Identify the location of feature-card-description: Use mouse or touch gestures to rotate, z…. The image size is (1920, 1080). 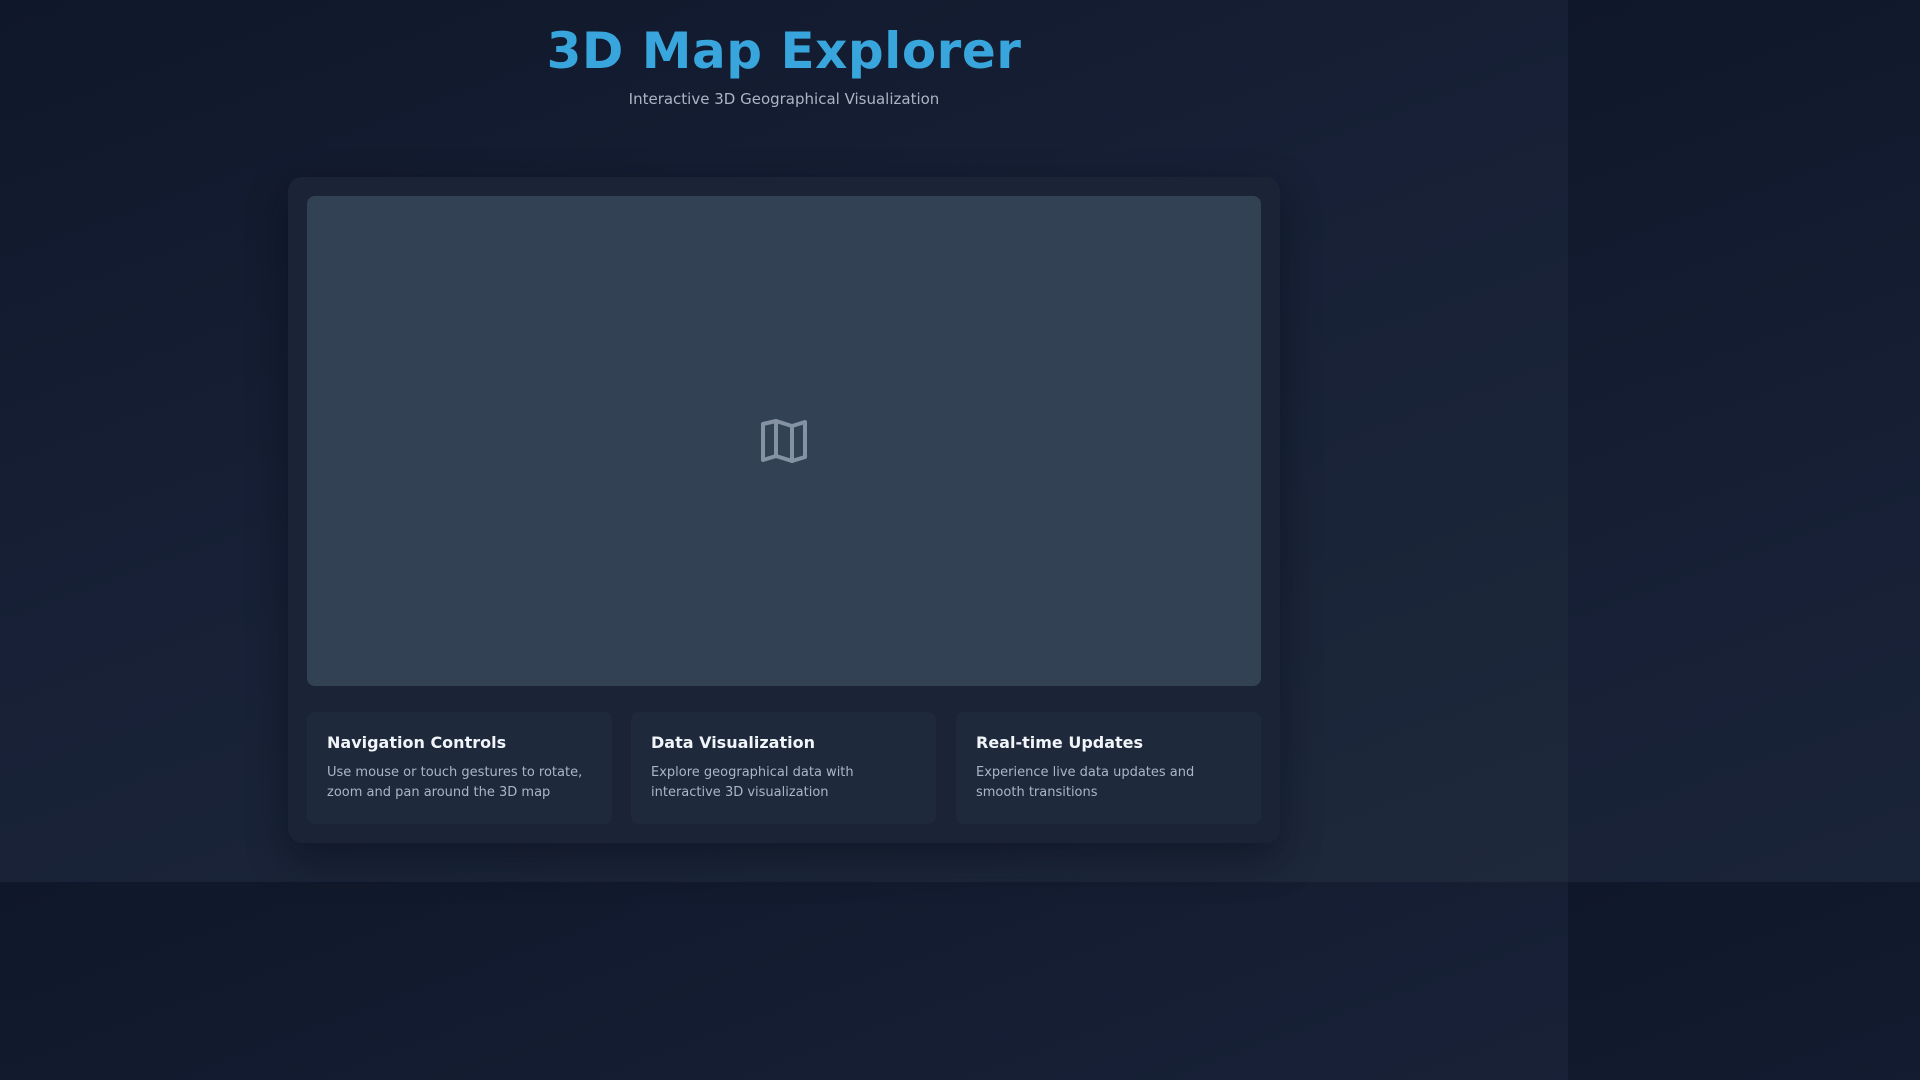
(455, 782).